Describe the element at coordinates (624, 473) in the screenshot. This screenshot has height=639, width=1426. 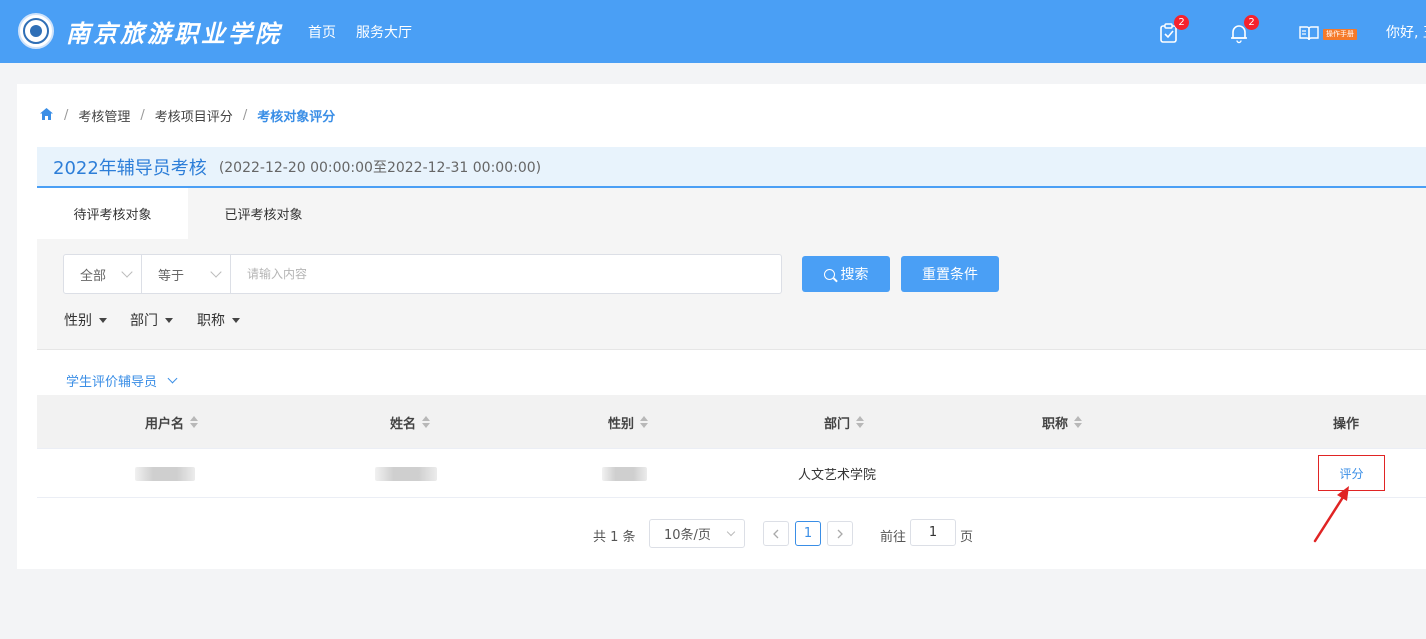
I see `cell-gender-redacted` at that location.